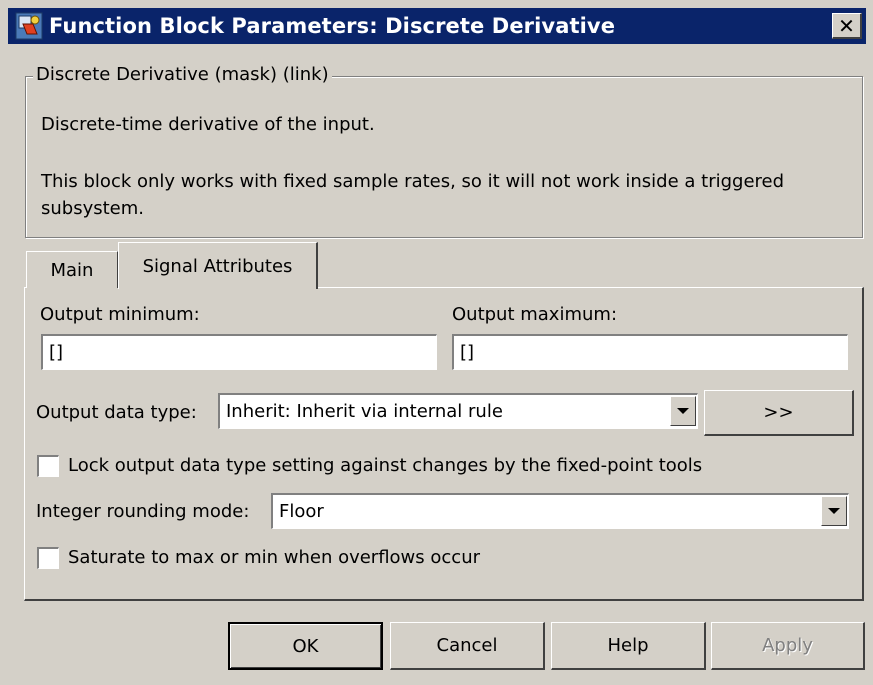 The image size is (873, 685). I want to click on tab-label: Signal Attributes, so click(217, 266).